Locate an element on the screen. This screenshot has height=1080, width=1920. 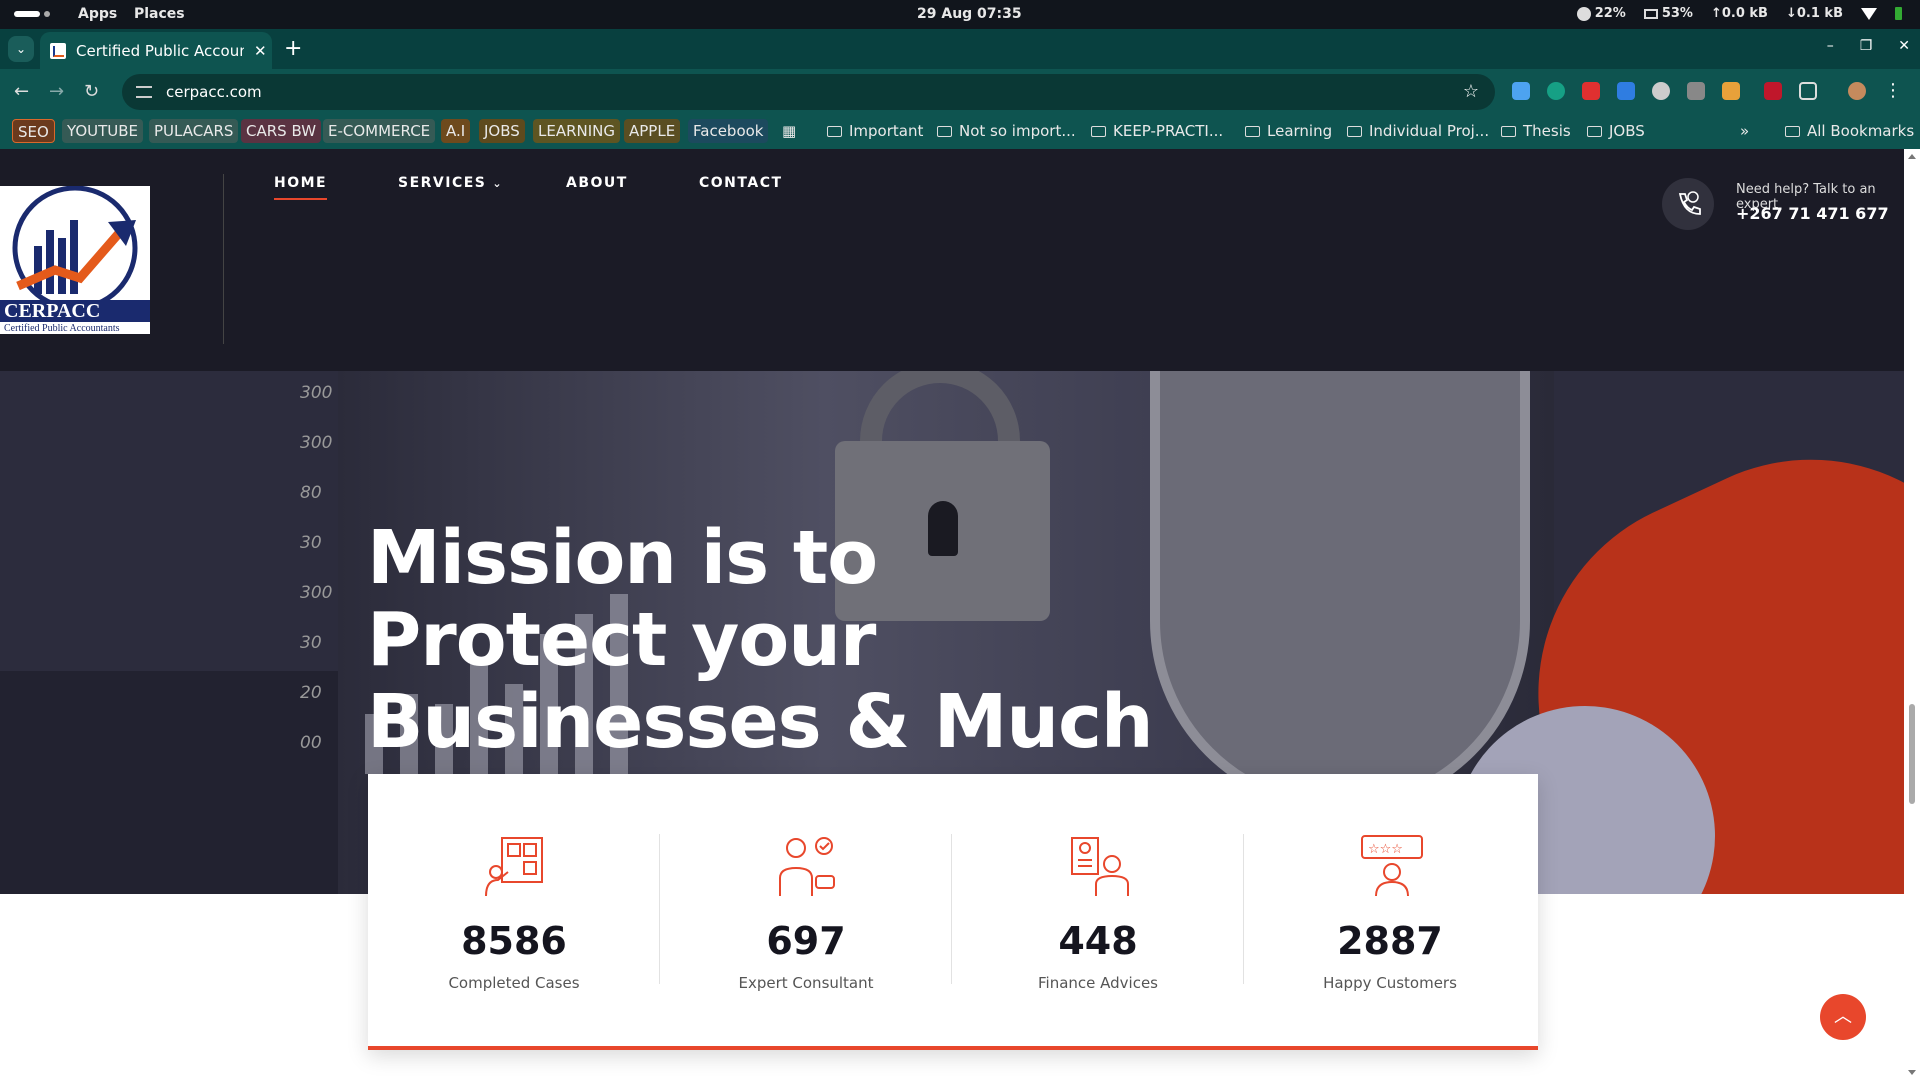
shield-graphic is located at coordinates (1340, 591).